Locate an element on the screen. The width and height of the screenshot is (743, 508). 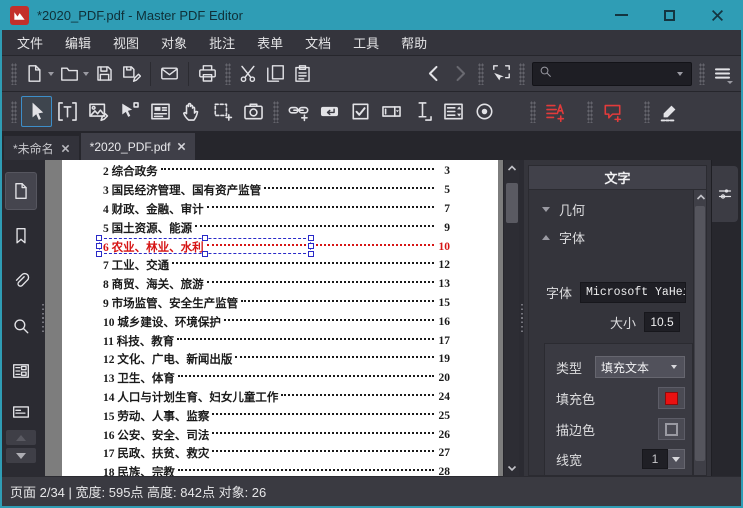
paste-button is located at coordinates (302, 73).